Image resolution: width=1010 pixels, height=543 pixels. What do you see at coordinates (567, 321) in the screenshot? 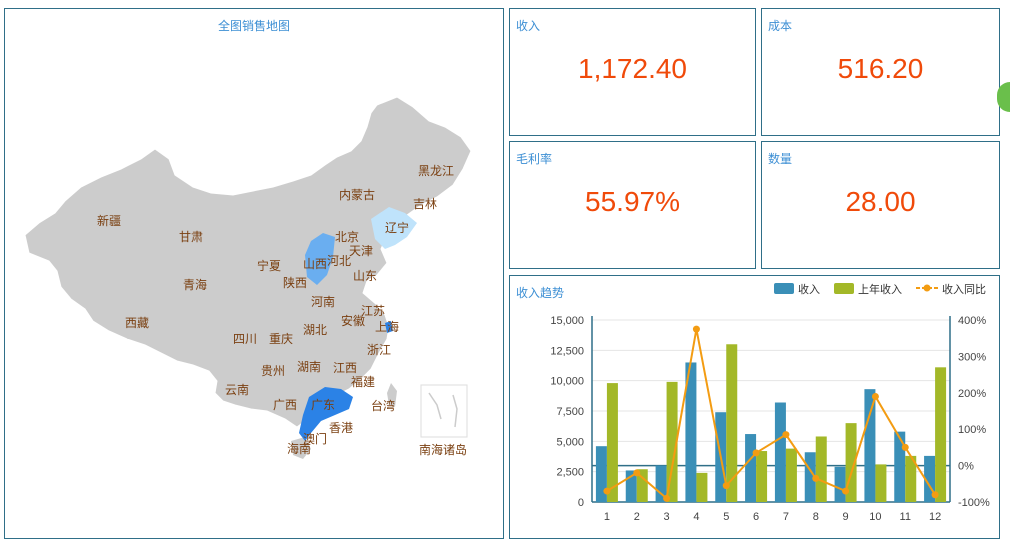
I see `y-left-tick-label: 15,000` at bounding box center [567, 321].